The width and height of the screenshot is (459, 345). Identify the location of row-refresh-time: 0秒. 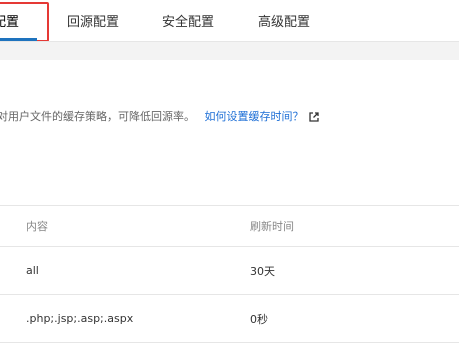
(259, 319).